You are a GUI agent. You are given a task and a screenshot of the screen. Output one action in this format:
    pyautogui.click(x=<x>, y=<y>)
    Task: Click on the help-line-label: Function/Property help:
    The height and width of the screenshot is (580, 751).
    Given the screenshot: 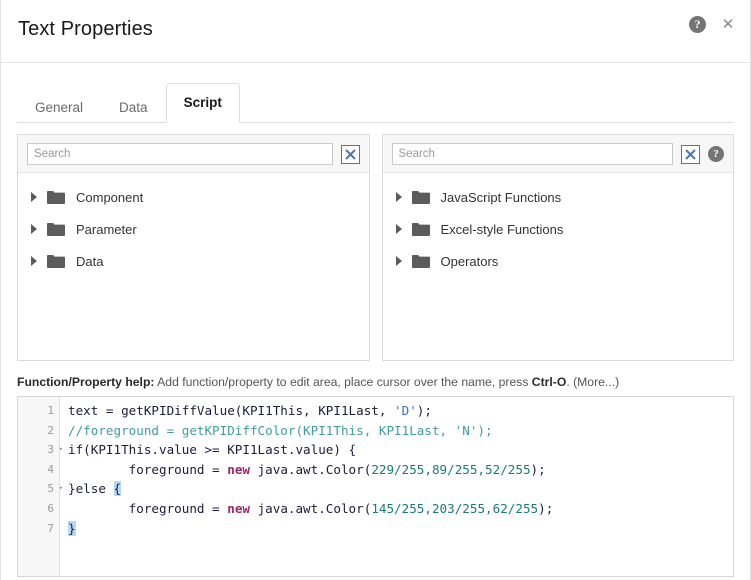 What is the action you would take?
    pyautogui.click(x=86, y=382)
    